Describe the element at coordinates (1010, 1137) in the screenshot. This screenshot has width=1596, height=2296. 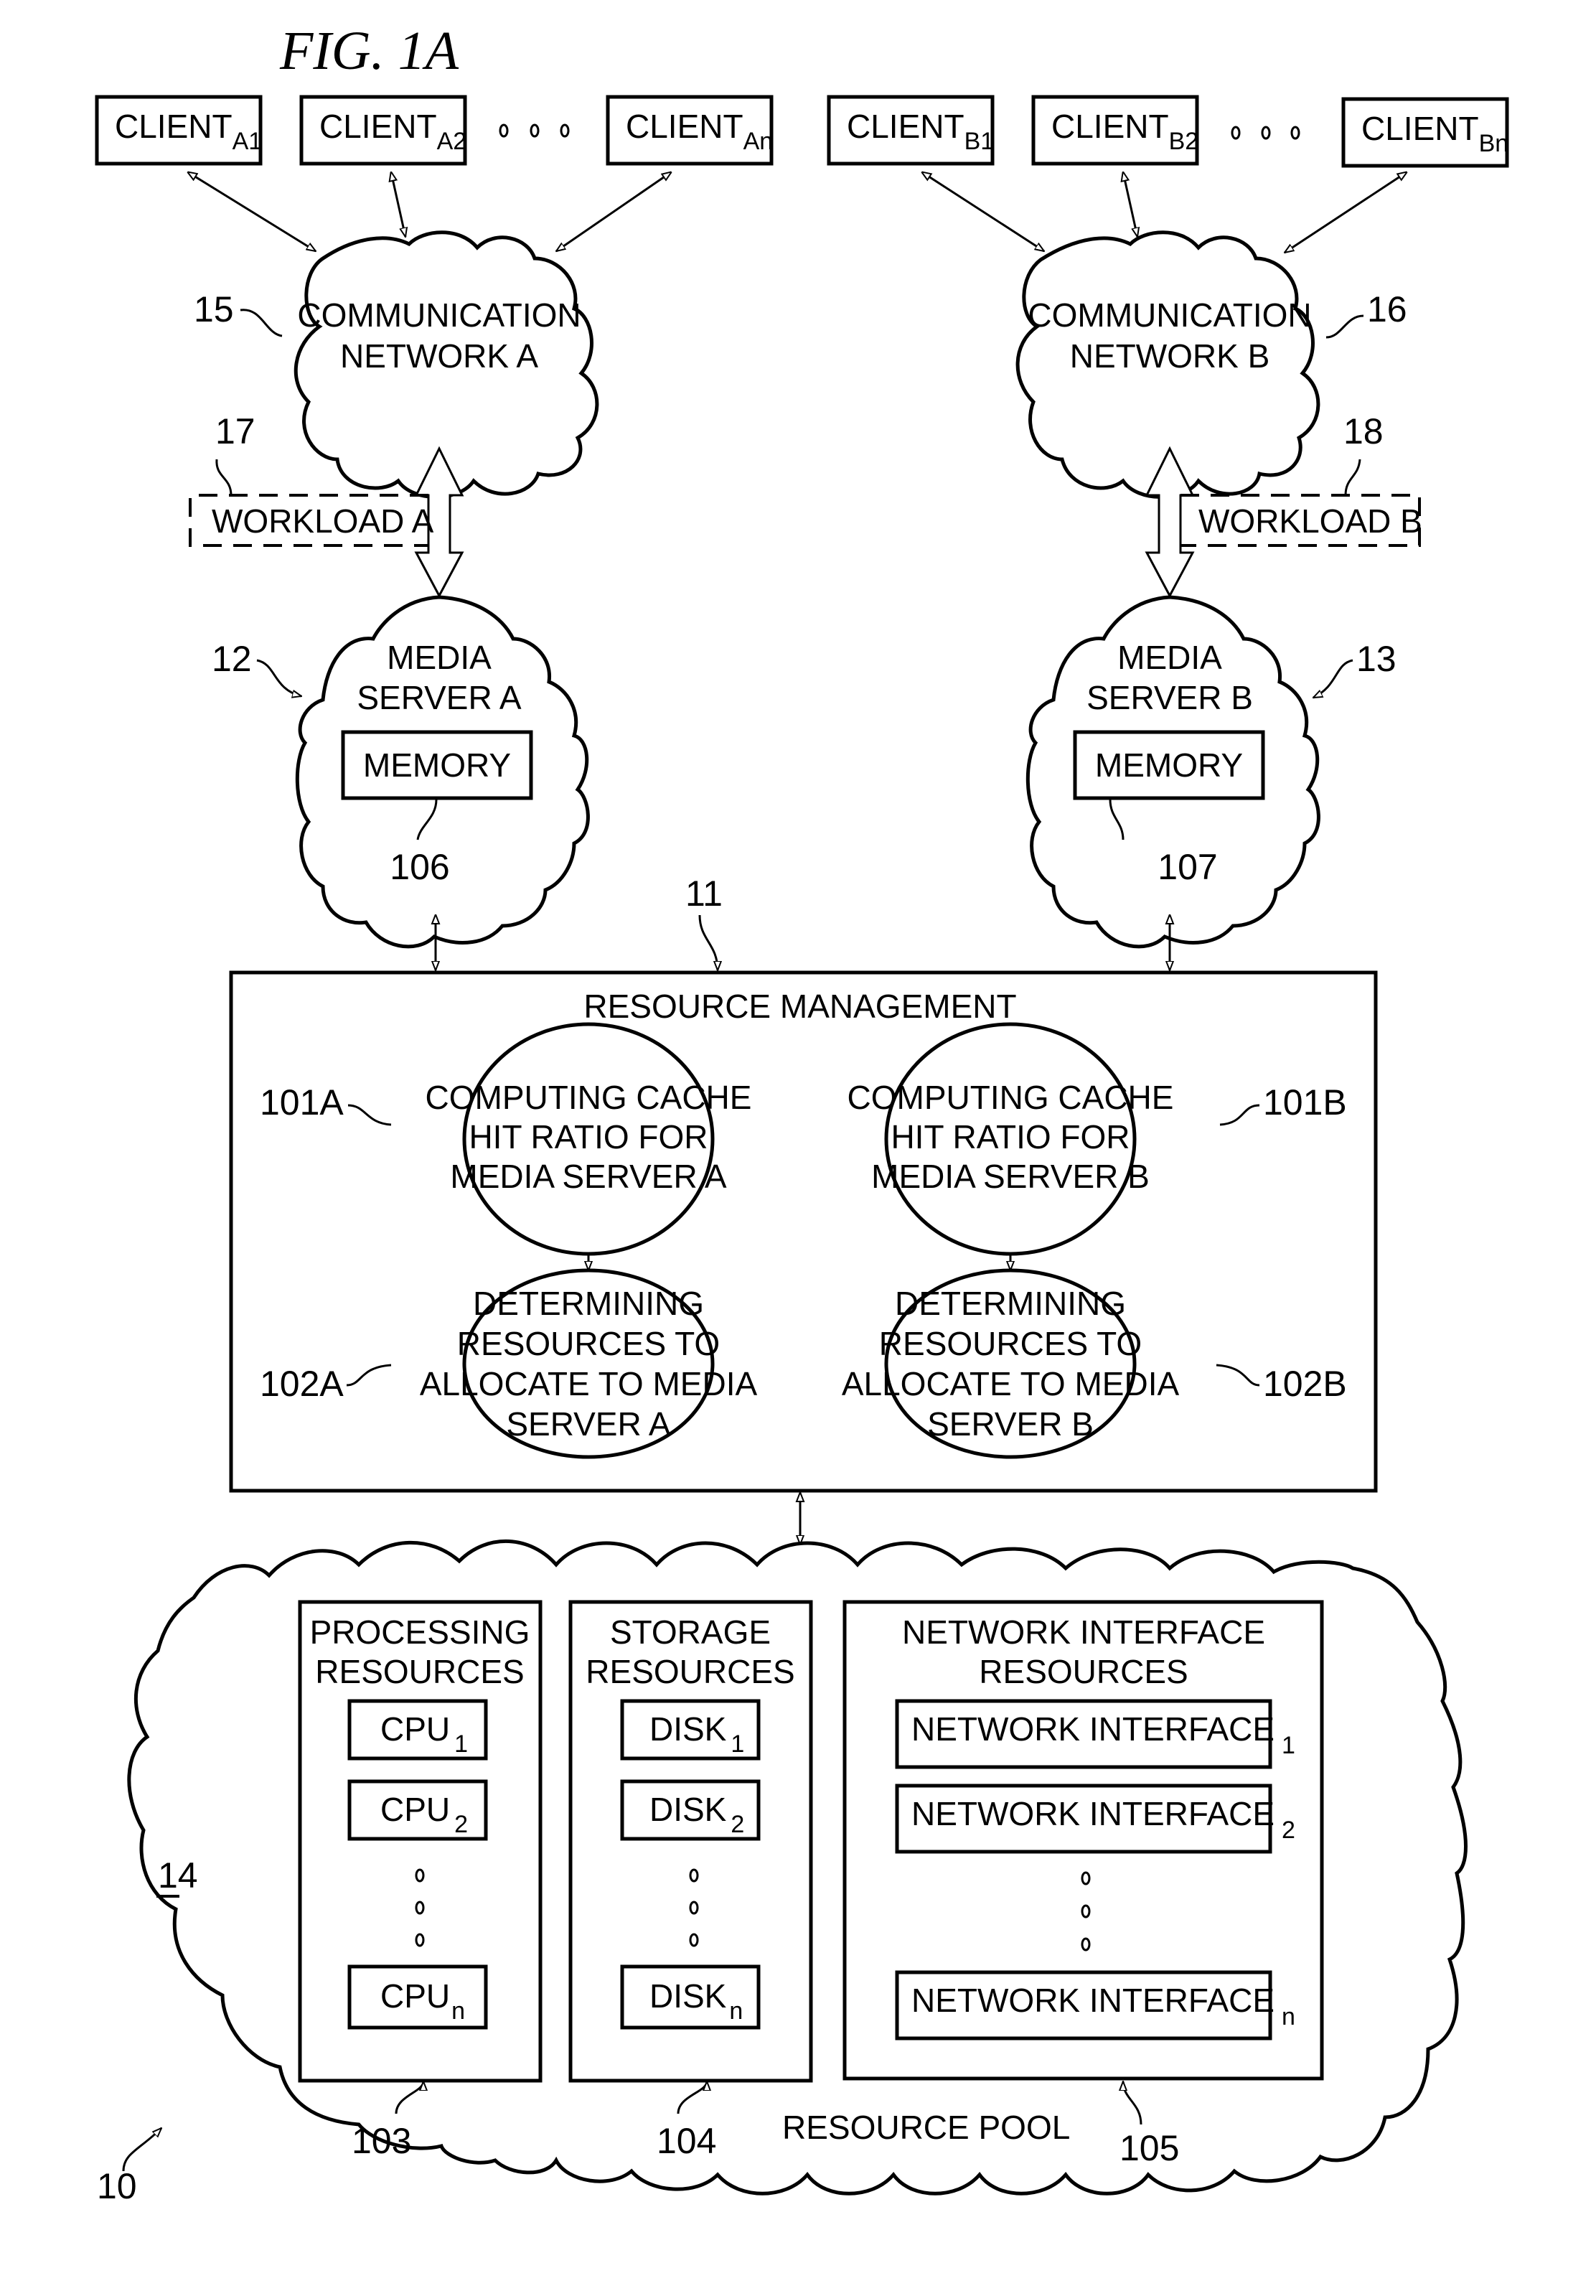
I see `step-b1-line2: HIT RATIO FOR` at that location.